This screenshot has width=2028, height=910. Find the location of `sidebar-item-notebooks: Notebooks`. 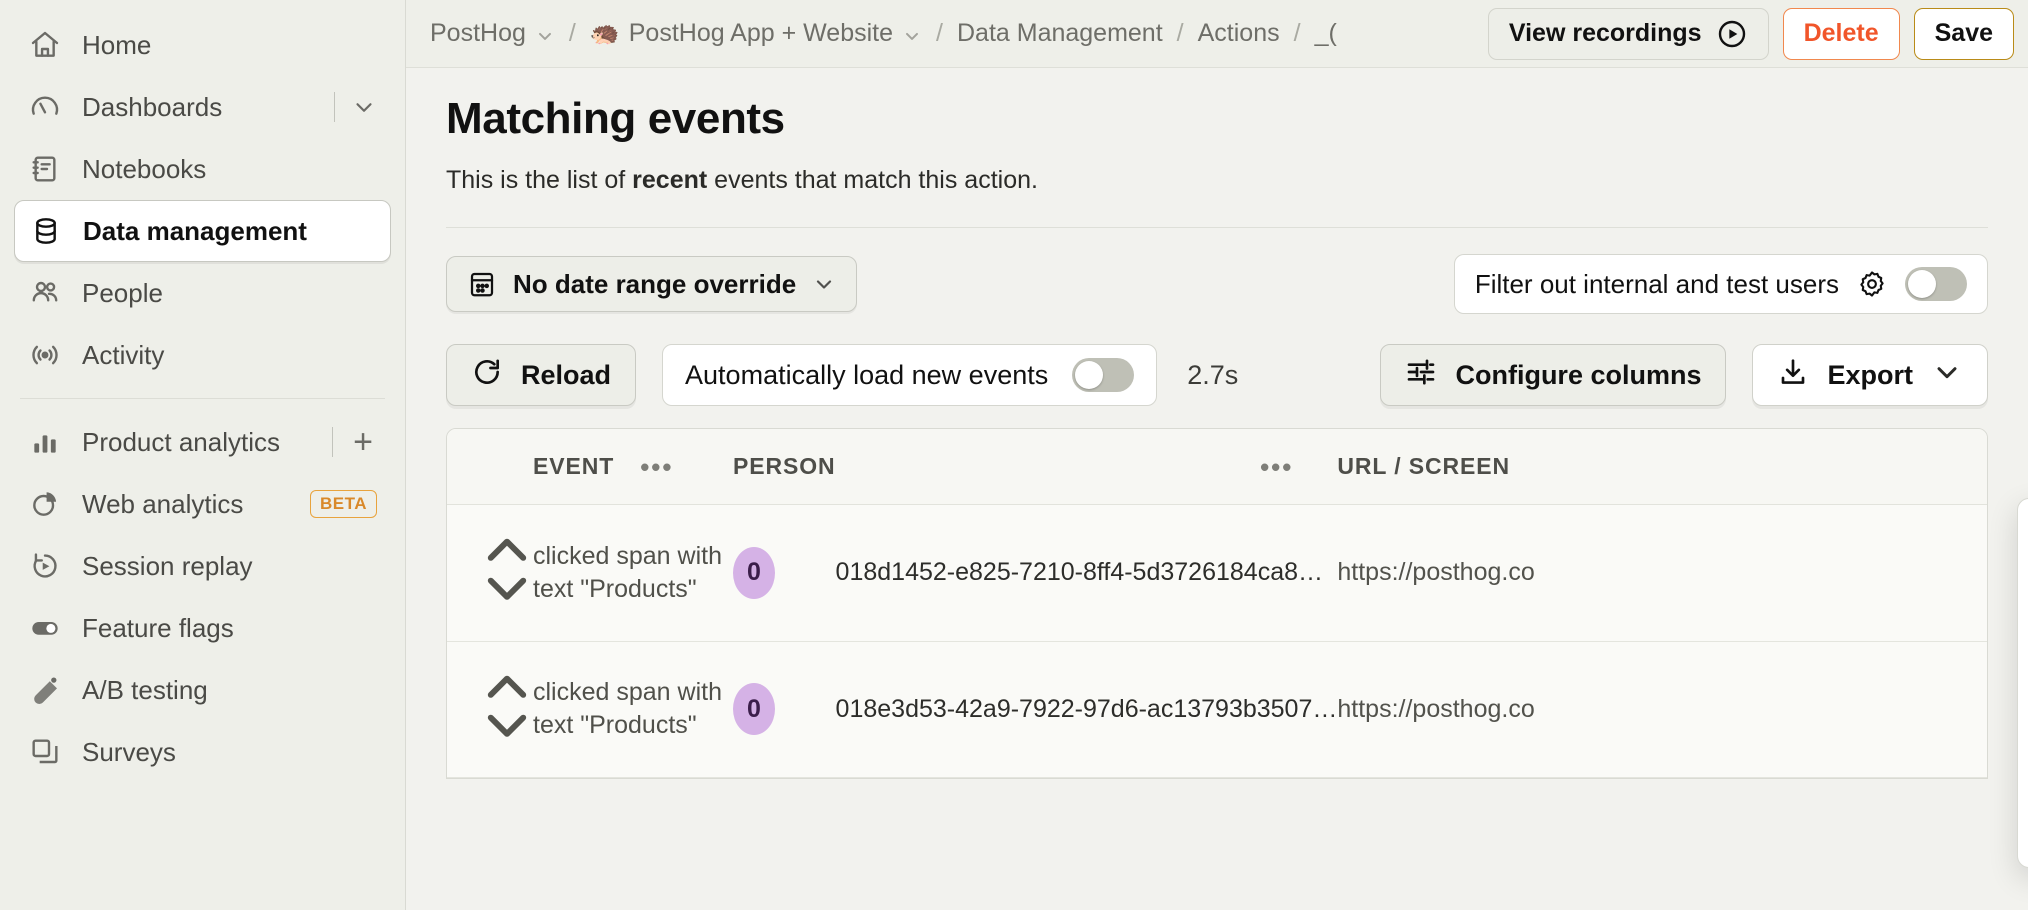

sidebar-item-notebooks: Notebooks is located at coordinates (202, 169).